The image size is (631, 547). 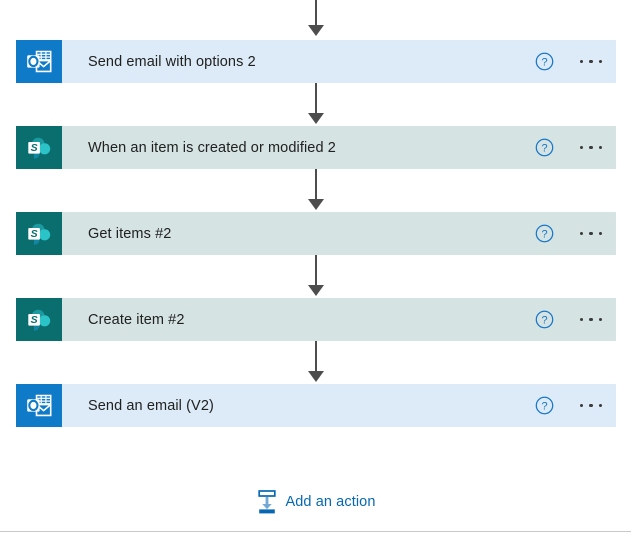 What do you see at coordinates (316, 233) in the screenshot?
I see `flow-step-card: S Get items #2 ?` at bounding box center [316, 233].